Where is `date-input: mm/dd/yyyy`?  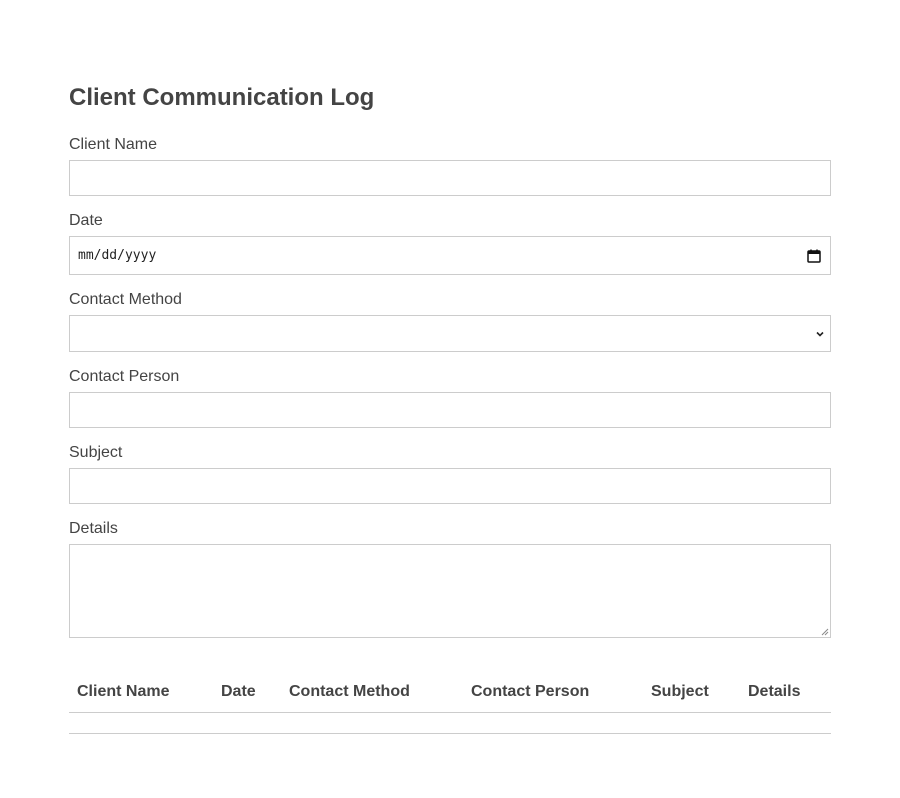 date-input: mm/dd/yyyy is located at coordinates (450, 255).